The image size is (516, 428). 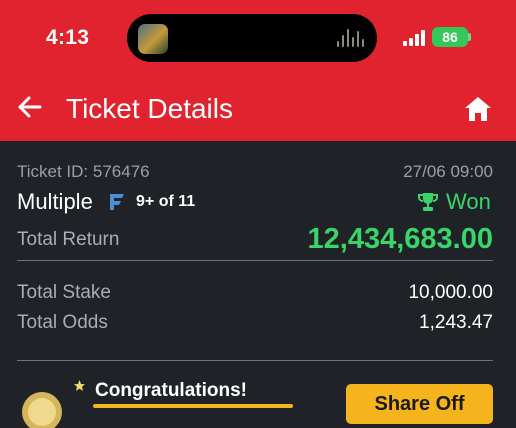 I want to click on total-stake-value: 10,000.00, so click(x=450, y=292).